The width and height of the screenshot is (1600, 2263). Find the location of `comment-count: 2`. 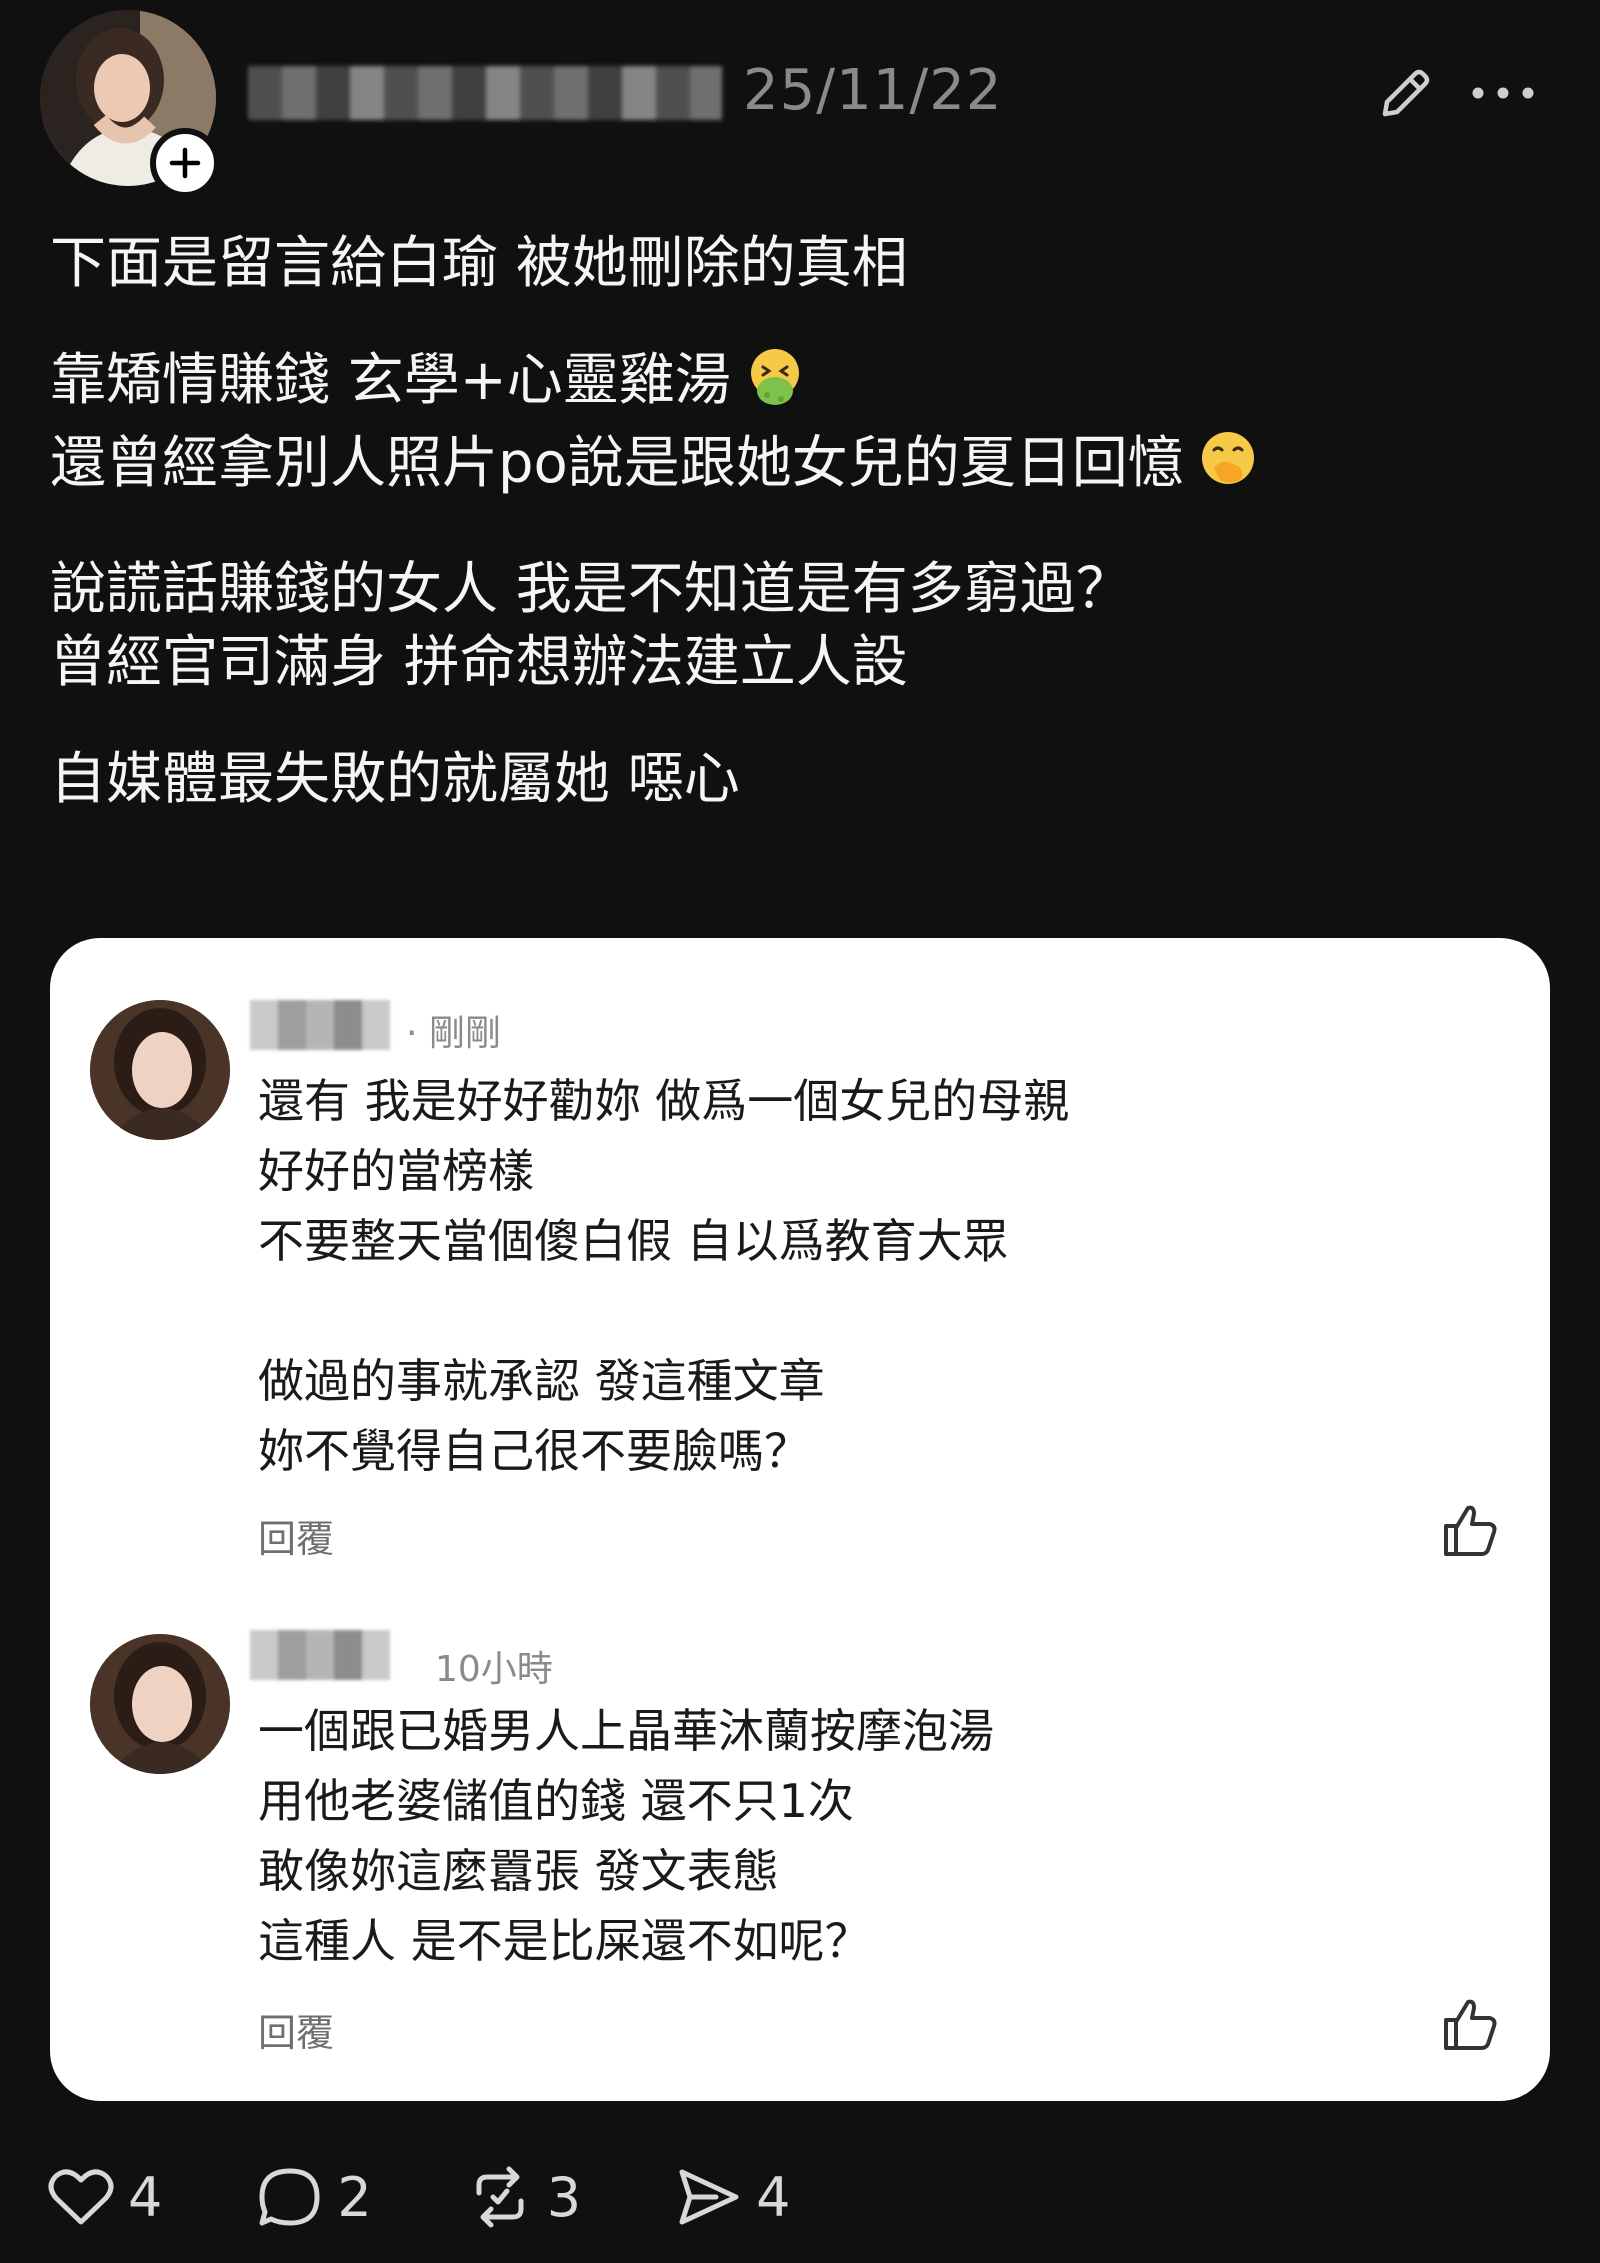

comment-count: 2 is located at coordinates (354, 2197).